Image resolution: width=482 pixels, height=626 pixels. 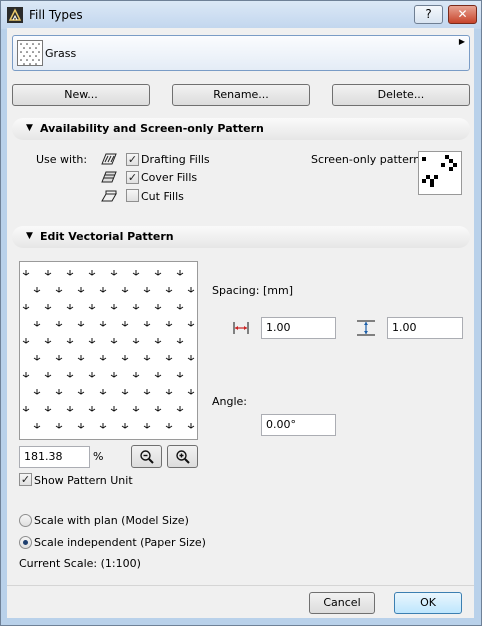 I want to click on zoom-in-button, so click(x=182, y=456).